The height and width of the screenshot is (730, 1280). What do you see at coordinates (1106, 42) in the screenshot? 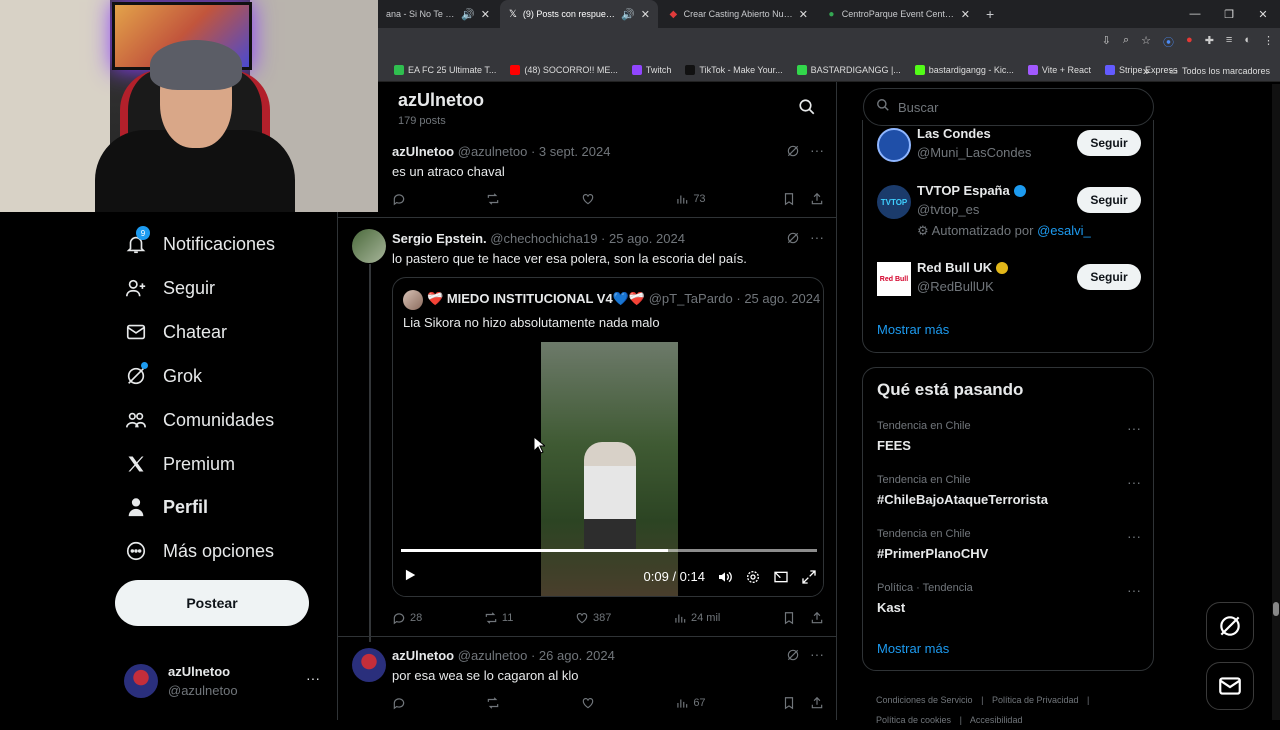
I see `install-icon: ⇩` at bounding box center [1106, 42].